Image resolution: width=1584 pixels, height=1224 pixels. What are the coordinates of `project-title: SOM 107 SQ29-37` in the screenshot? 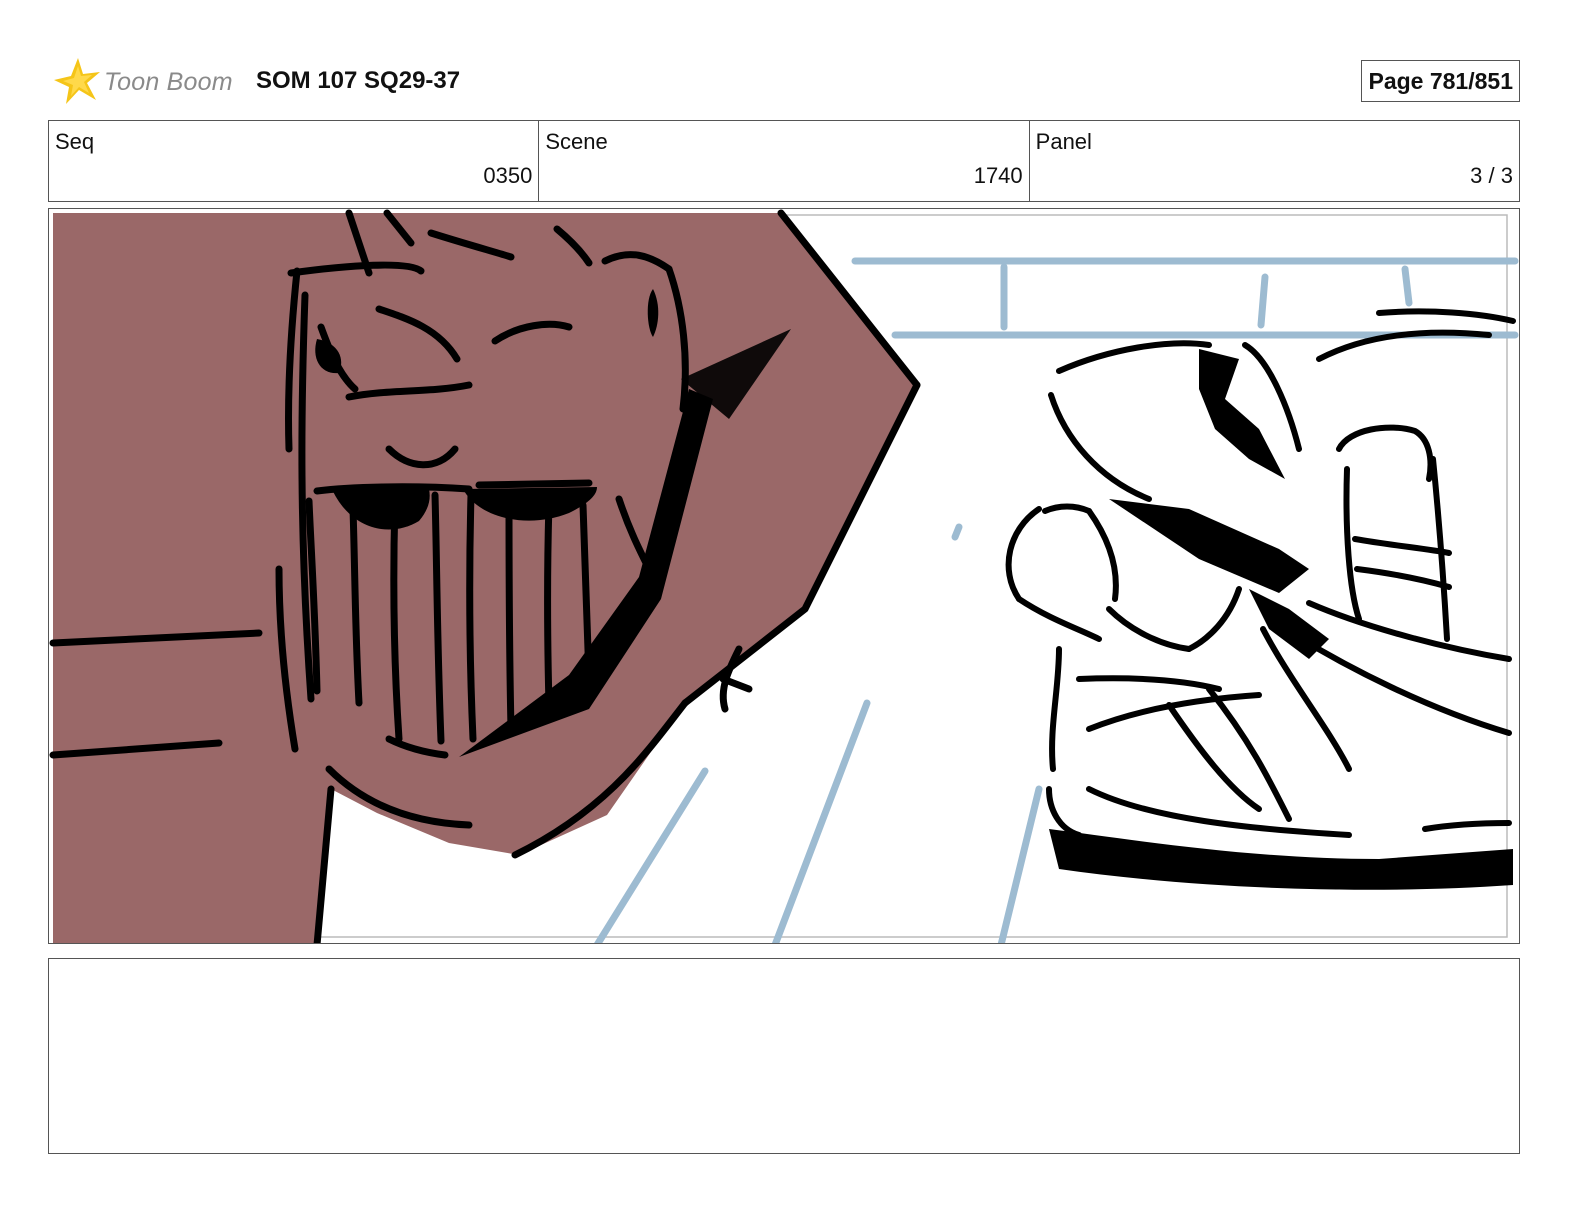 It's located at (358, 80).